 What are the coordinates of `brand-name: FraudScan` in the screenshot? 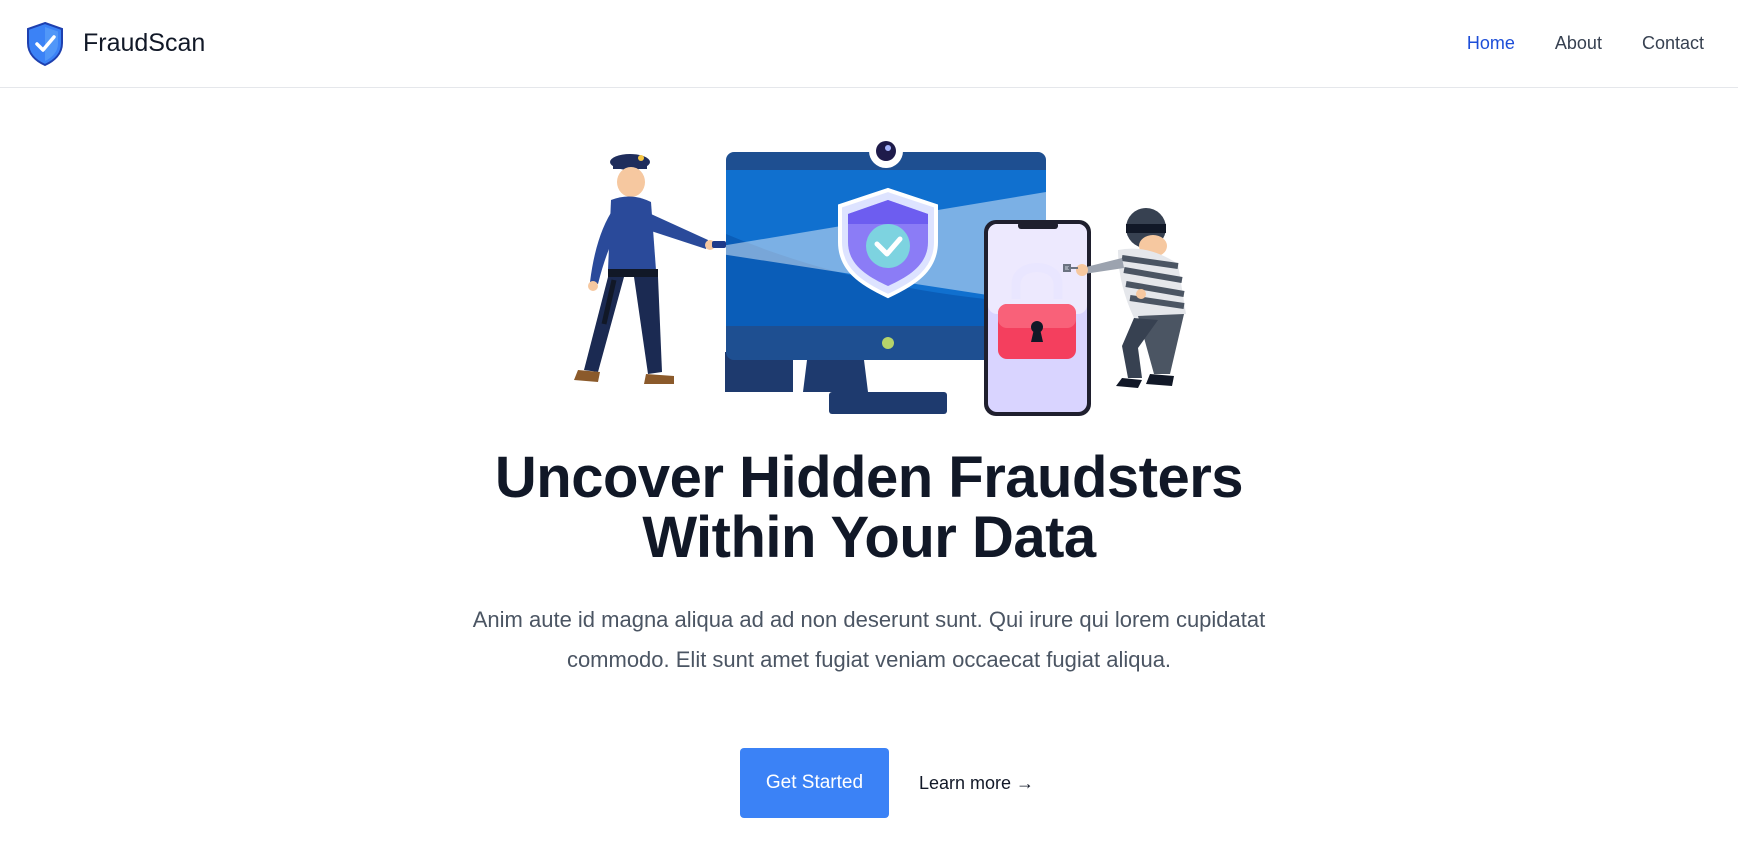 It's located at (144, 43).